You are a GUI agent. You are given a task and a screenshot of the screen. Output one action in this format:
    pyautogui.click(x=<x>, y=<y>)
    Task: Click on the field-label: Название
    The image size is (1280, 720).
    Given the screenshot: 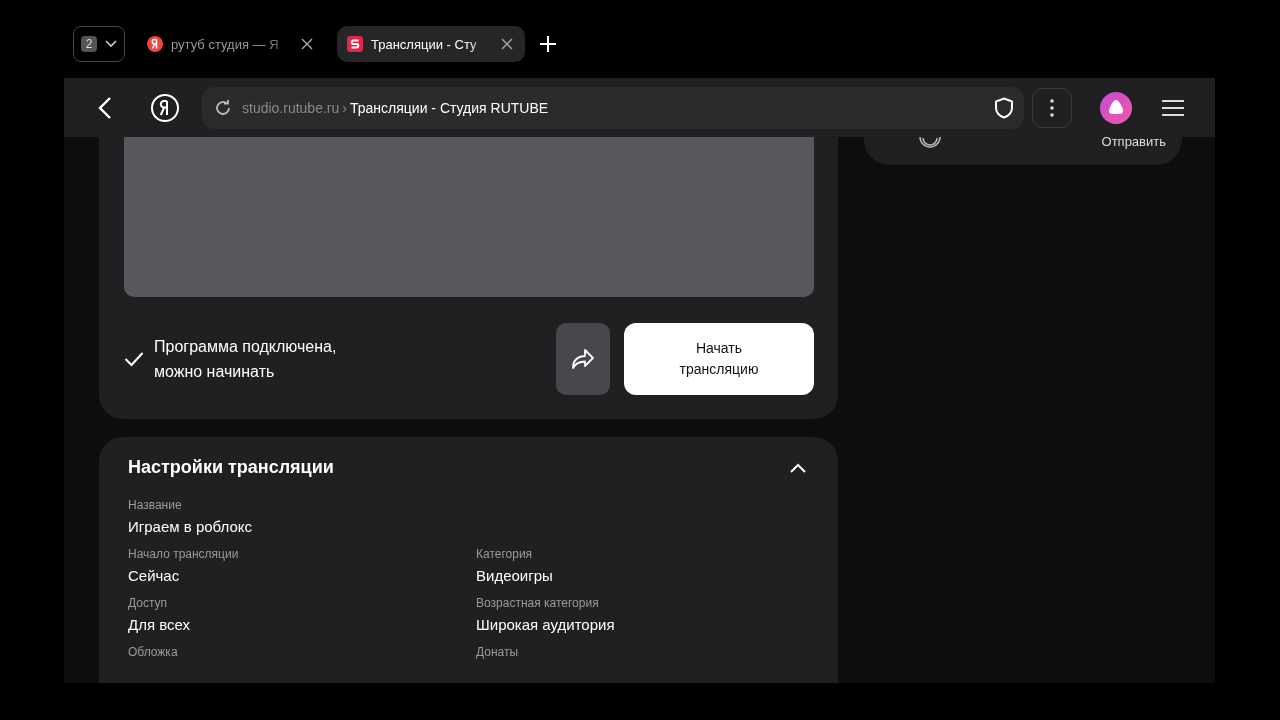 What is the action you would take?
    pyautogui.click(x=155, y=505)
    